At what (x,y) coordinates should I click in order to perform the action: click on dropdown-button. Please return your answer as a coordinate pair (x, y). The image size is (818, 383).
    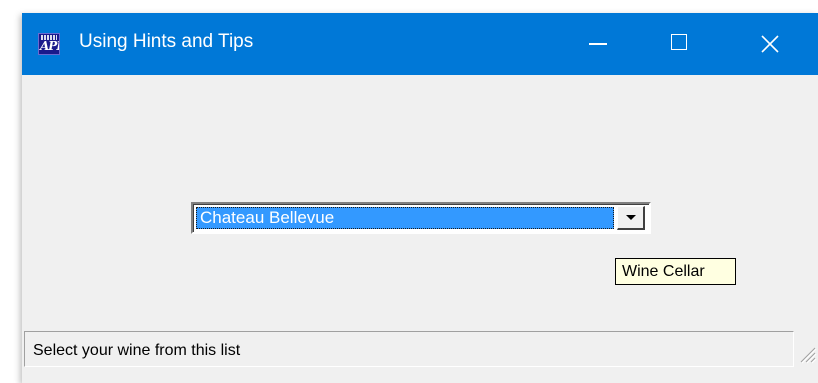
    Looking at the image, I should click on (631, 218).